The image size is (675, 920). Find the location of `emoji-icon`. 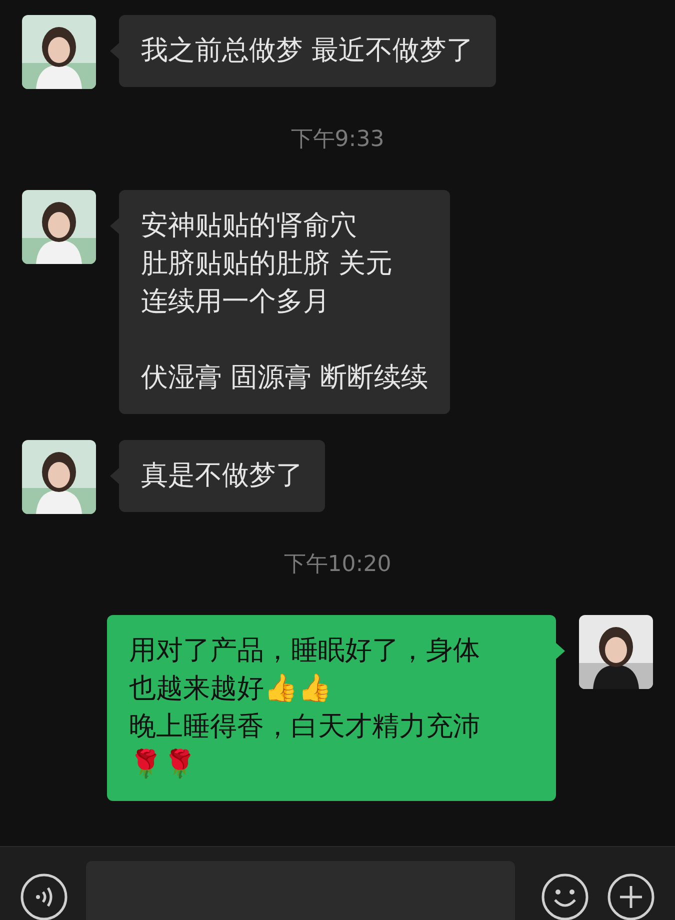

emoji-icon is located at coordinates (565, 896).